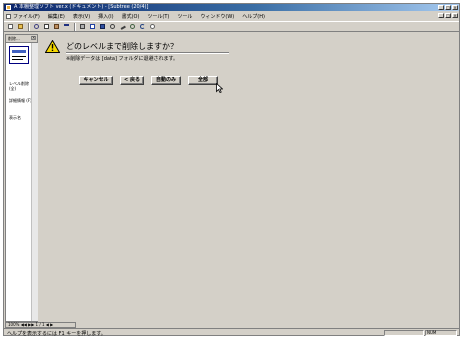 The height and width of the screenshot is (338, 462). What do you see at coordinates (15, 117) in the screenshot?
I see `sidebar-item-display-name: 表示名` at bounding box center [15, 117].